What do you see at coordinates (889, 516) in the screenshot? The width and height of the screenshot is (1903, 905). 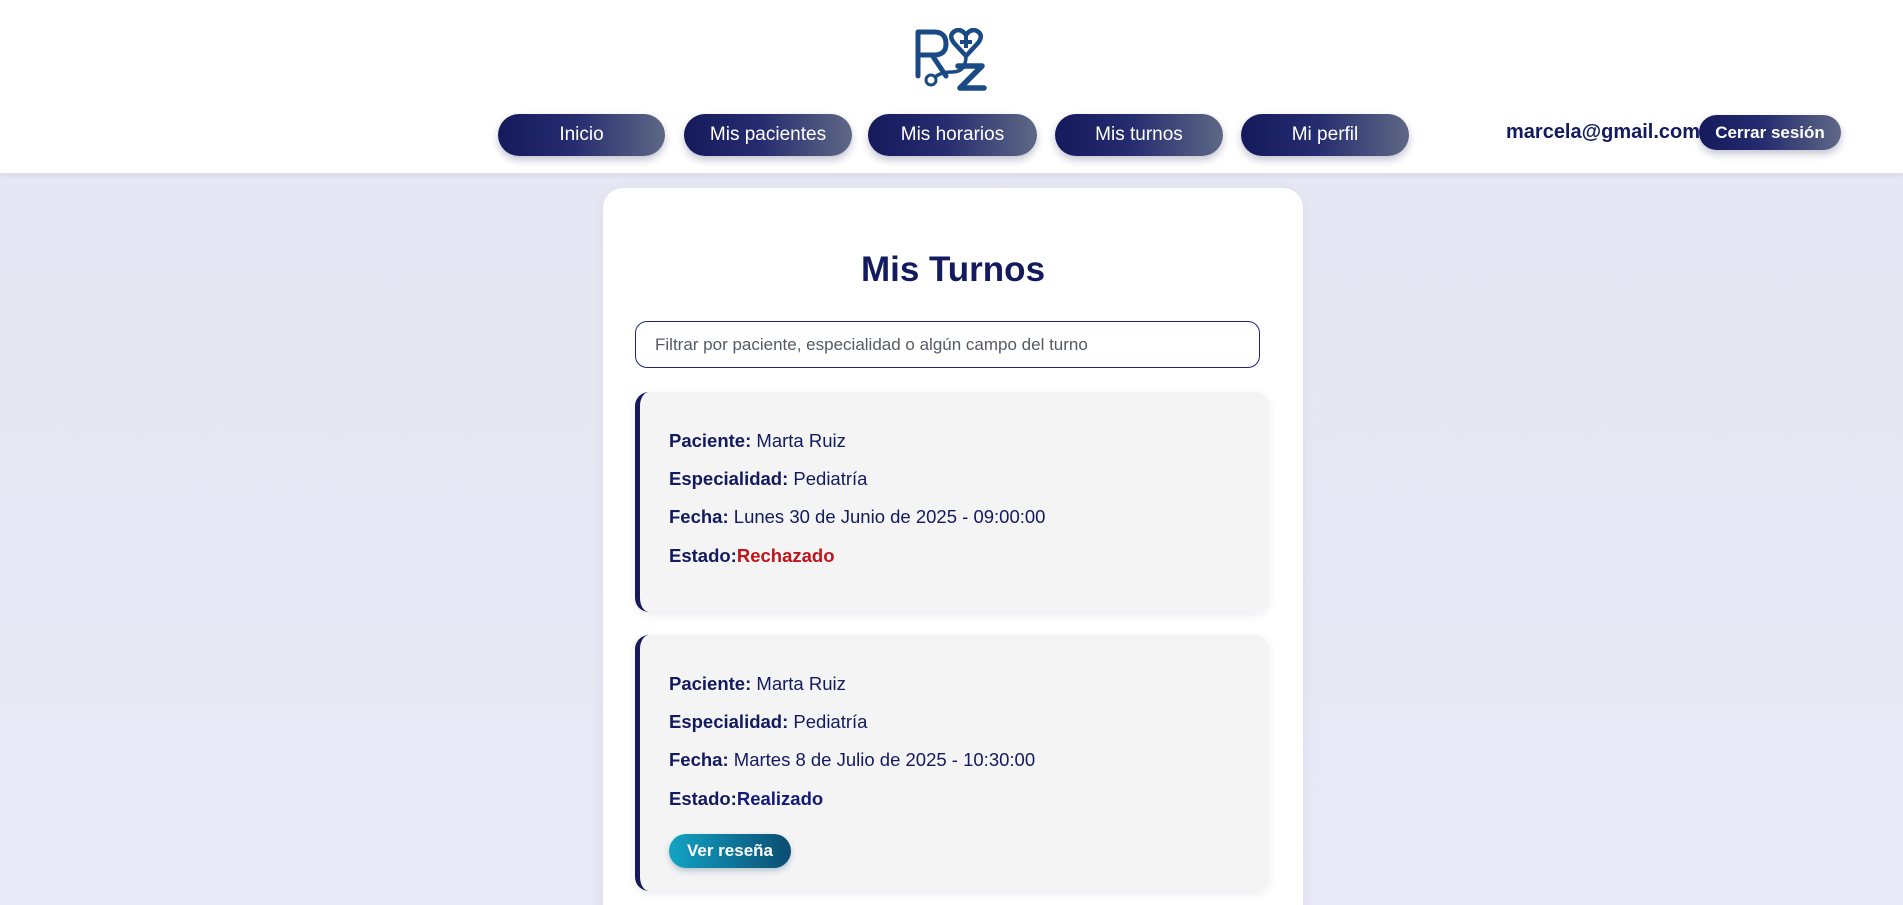 I see `fecha-value: Lunes 30 de Junio de 2025 - 09:00:00` at bounding box center [889, 516].